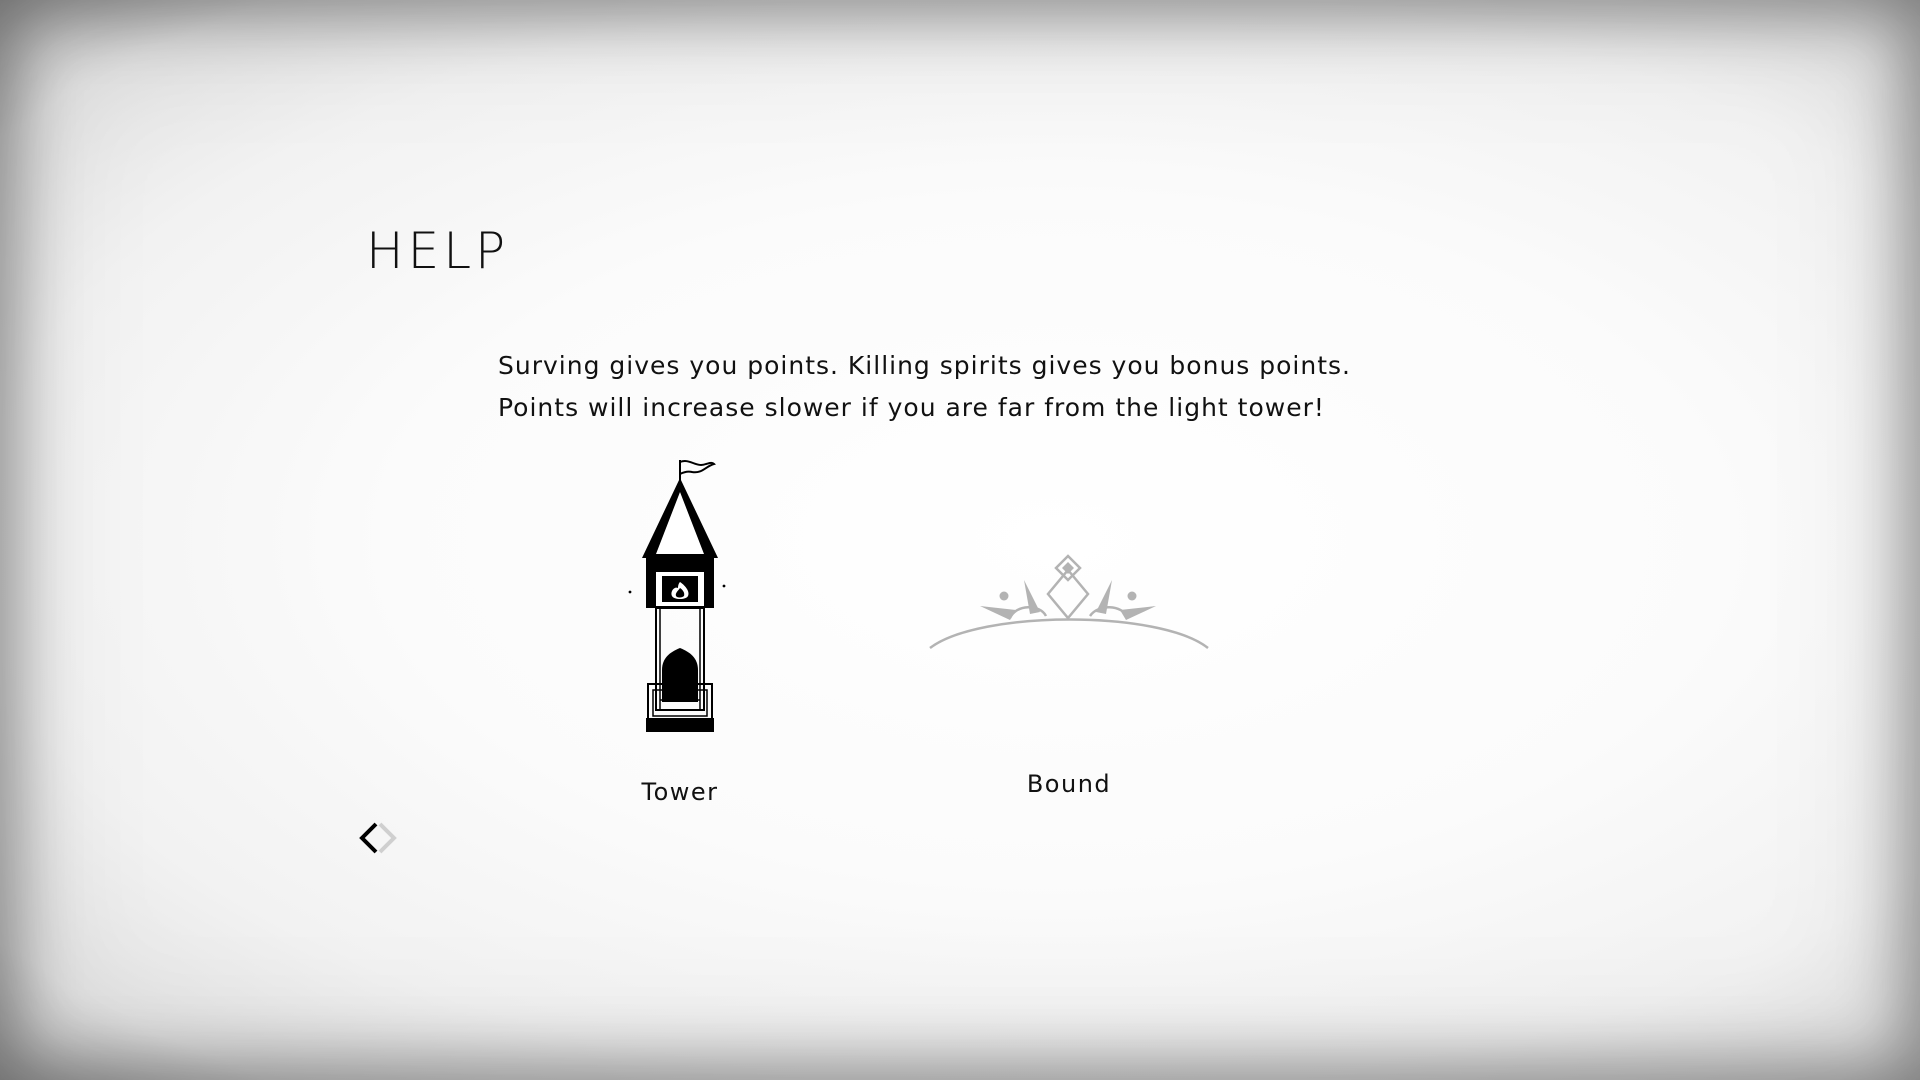  Describe the element at coordinates (1070, 600) in the screenshot. I see `bound-icon` at that location.